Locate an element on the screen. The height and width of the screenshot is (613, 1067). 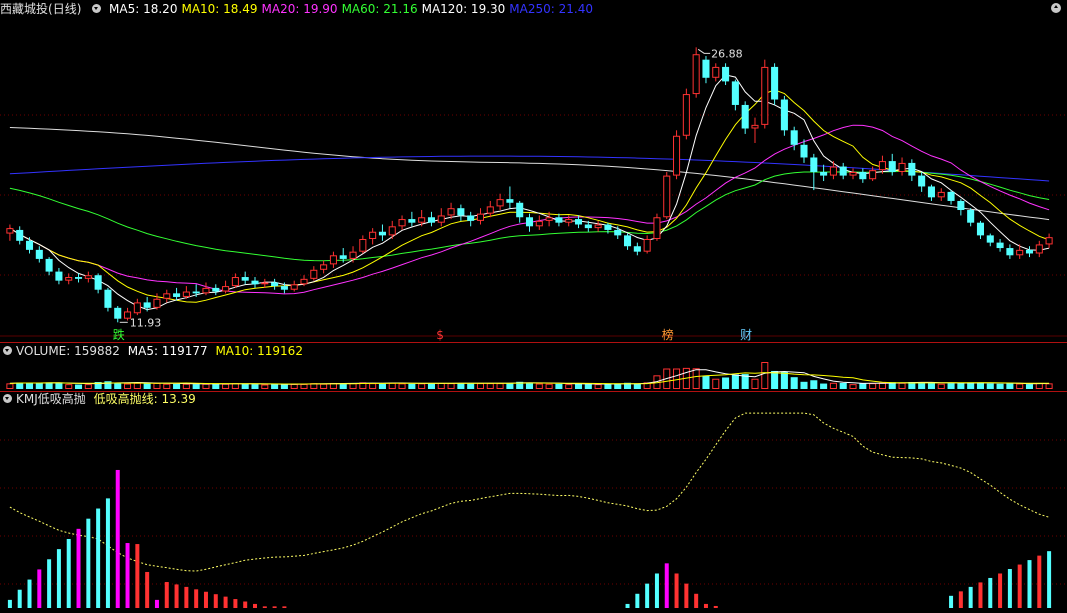
low-price-label: 11.93 is located at coordinates (146, 322).